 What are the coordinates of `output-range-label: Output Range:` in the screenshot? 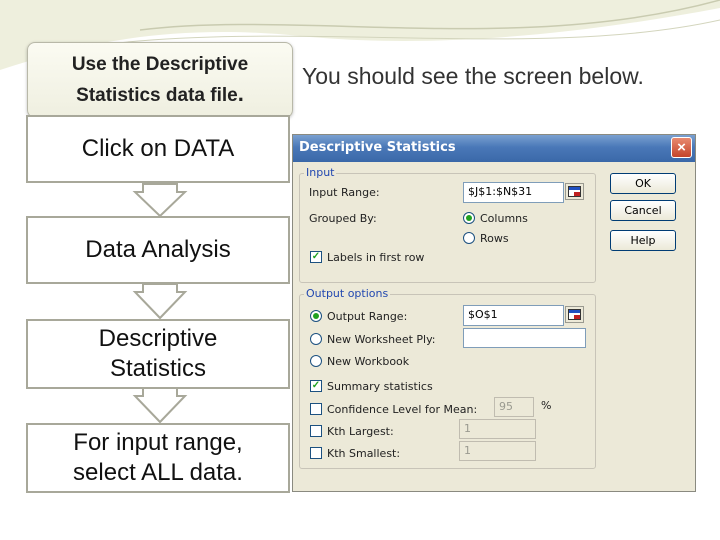 It's located at (367, 316).